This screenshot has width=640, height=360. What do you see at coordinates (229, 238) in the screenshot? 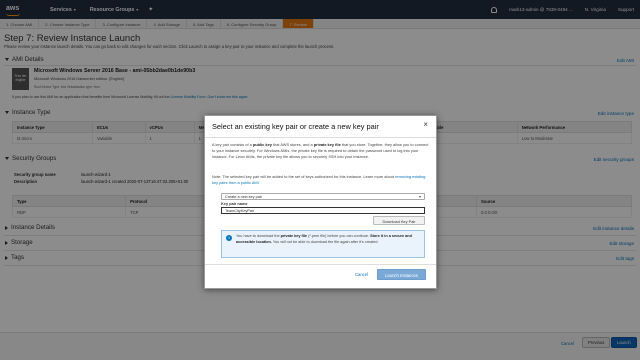
I see `info-icon: i` at bounding box center [229, 238].